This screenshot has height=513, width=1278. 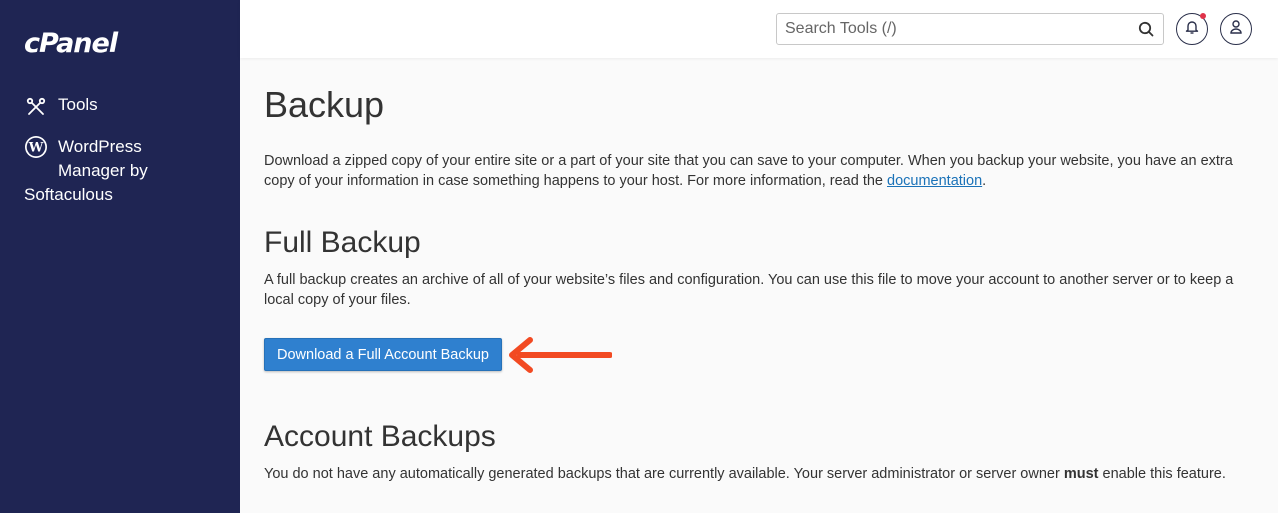 I want to click on acct-desc-after: enable this feature., so click(x=1162, y=474).